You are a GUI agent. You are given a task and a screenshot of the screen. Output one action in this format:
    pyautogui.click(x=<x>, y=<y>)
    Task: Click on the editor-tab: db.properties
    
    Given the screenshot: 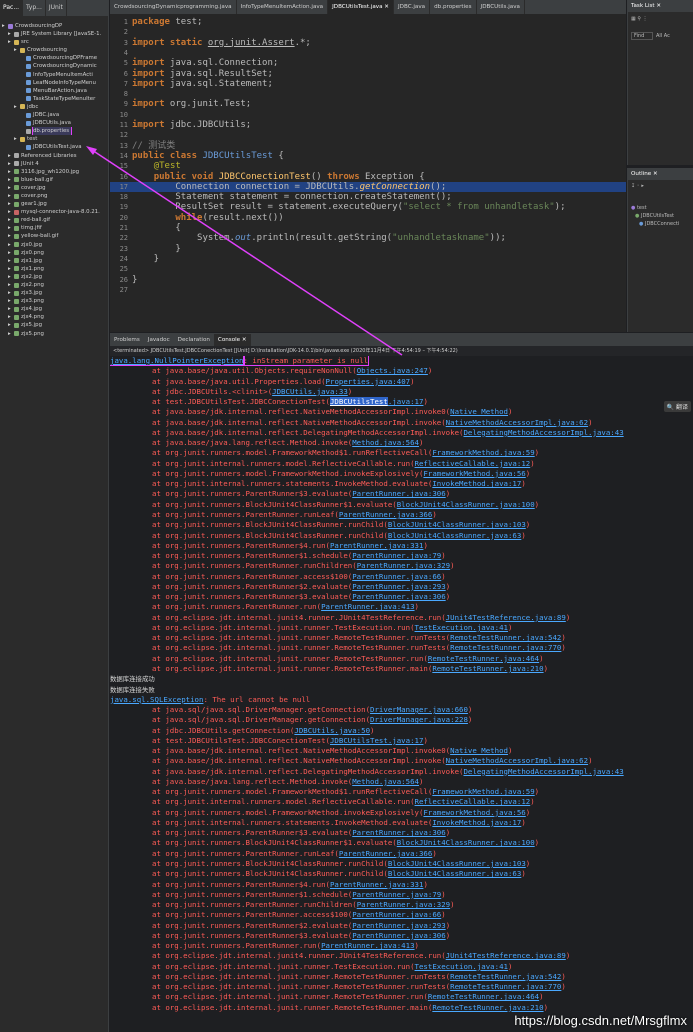 What is the action you would take?
    pyautogui.click(x=453, y=7)
    